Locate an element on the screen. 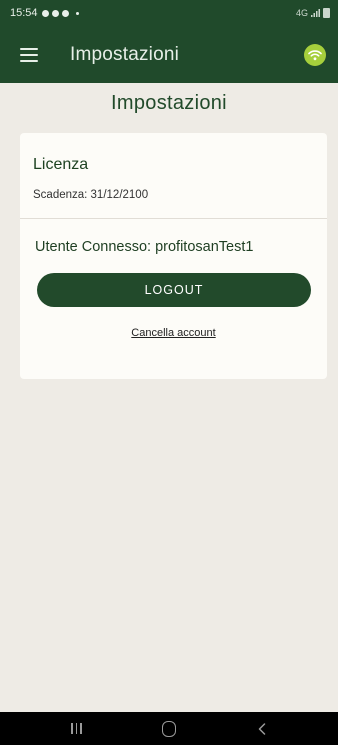  app-bar: Impostazioni is located at coordinates (169, 54).